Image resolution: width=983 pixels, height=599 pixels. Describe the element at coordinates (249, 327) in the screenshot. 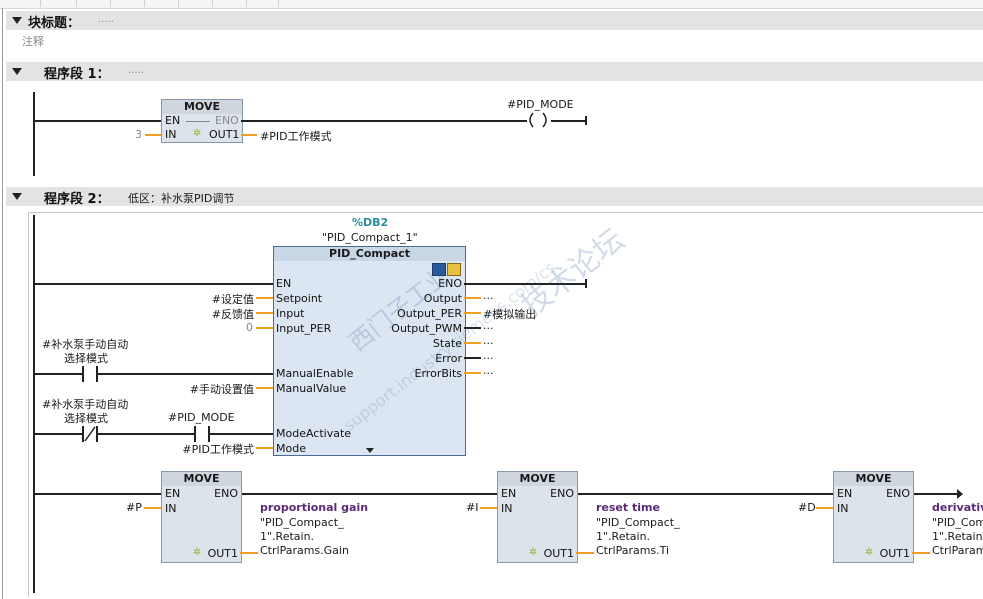

I see `input-per-value: 0` at that location.